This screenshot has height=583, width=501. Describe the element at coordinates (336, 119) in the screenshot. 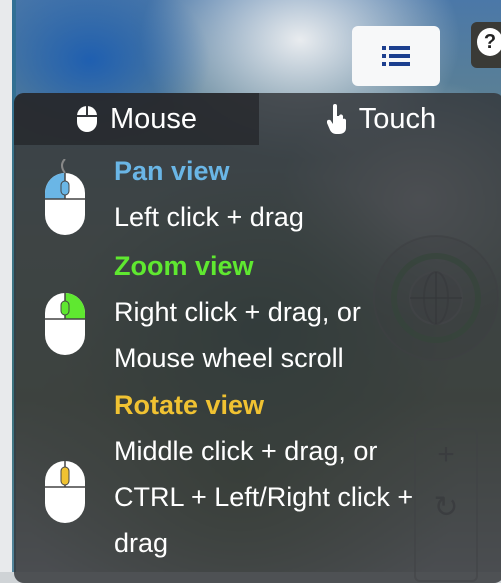

I see `hand-pointer-icon` at that location.